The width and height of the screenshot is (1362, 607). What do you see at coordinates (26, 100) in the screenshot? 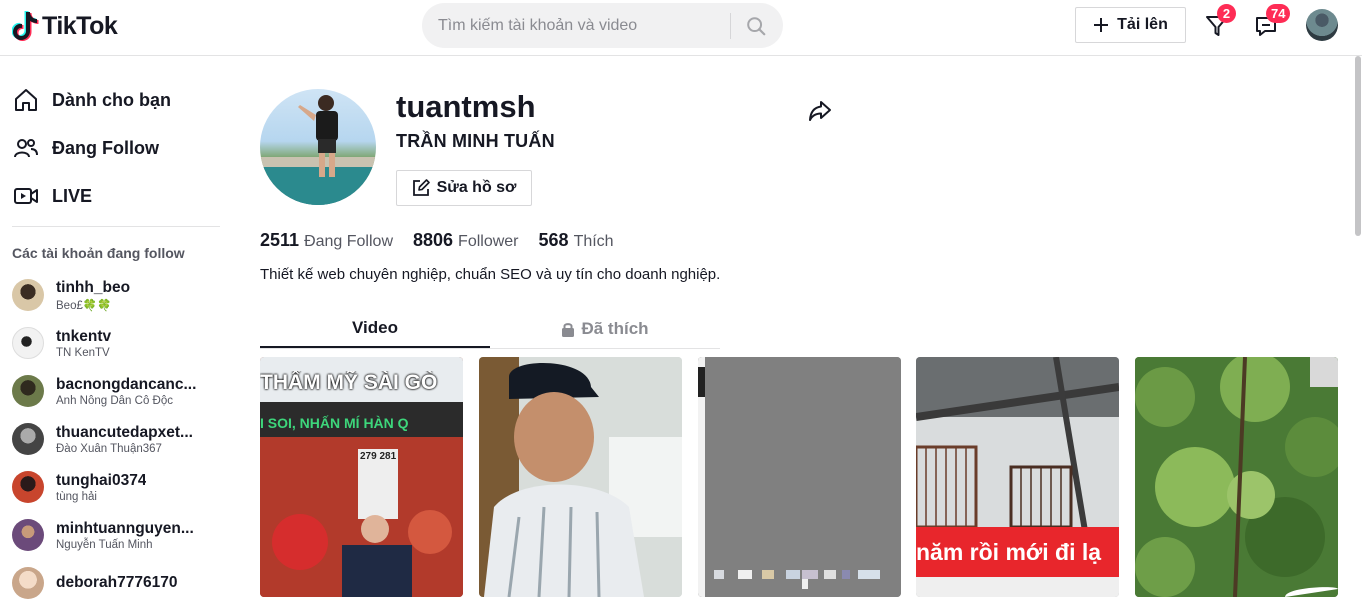
I see `home-icon` at bounding box center [26, 100].